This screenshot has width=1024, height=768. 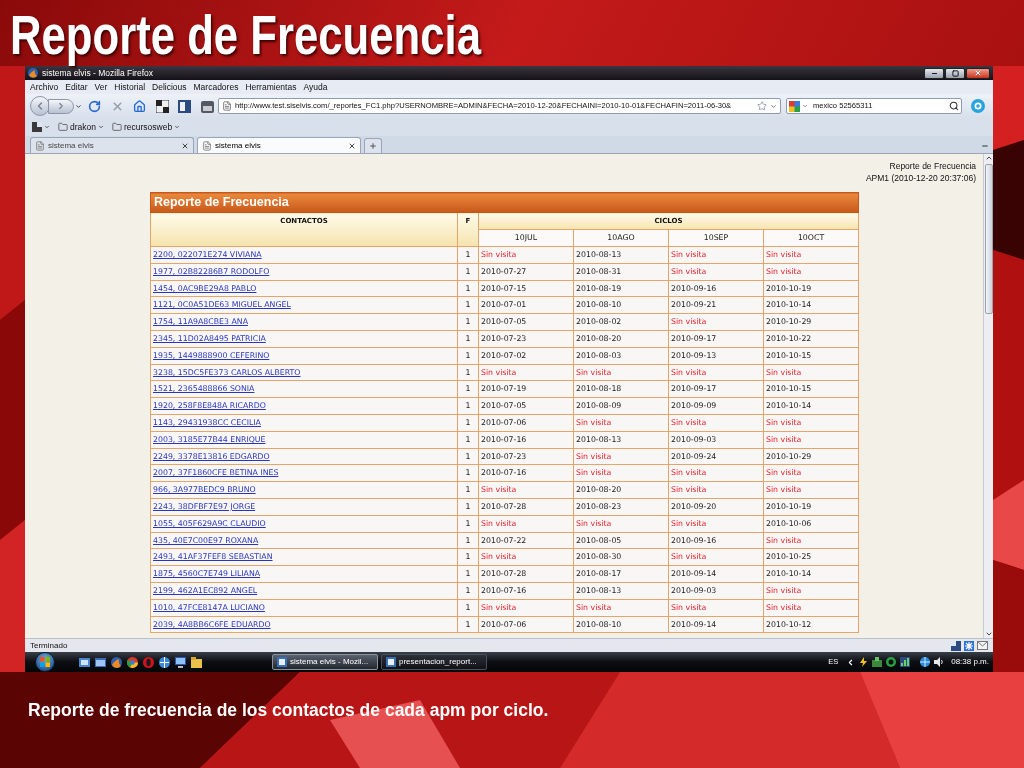 I want to click on menu-item: Editar, so click(x=76, y=87).